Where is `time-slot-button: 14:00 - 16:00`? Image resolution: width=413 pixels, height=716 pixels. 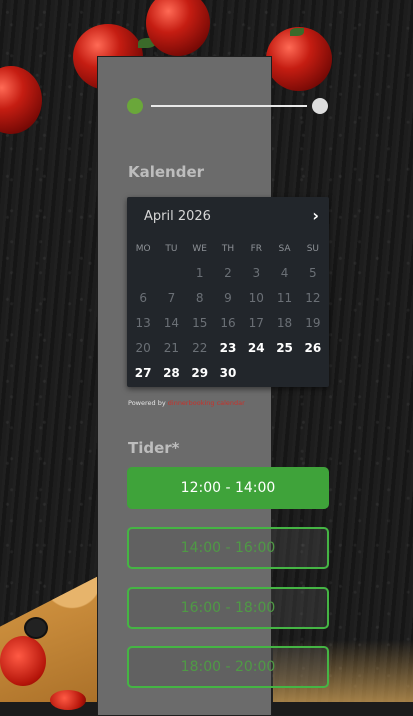 time-slot-button: 14:00 - 16:00 is located at coordinates (228, 548).